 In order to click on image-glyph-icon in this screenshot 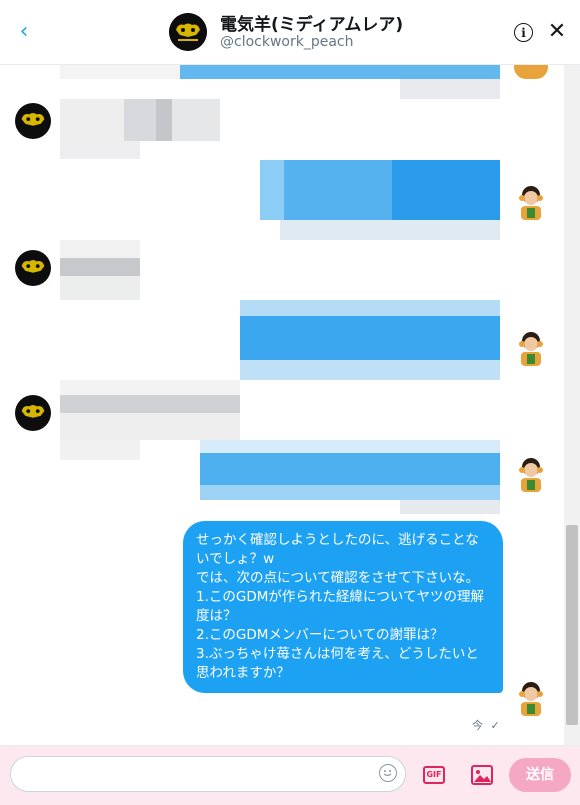, I will do `click(482, 776)`.